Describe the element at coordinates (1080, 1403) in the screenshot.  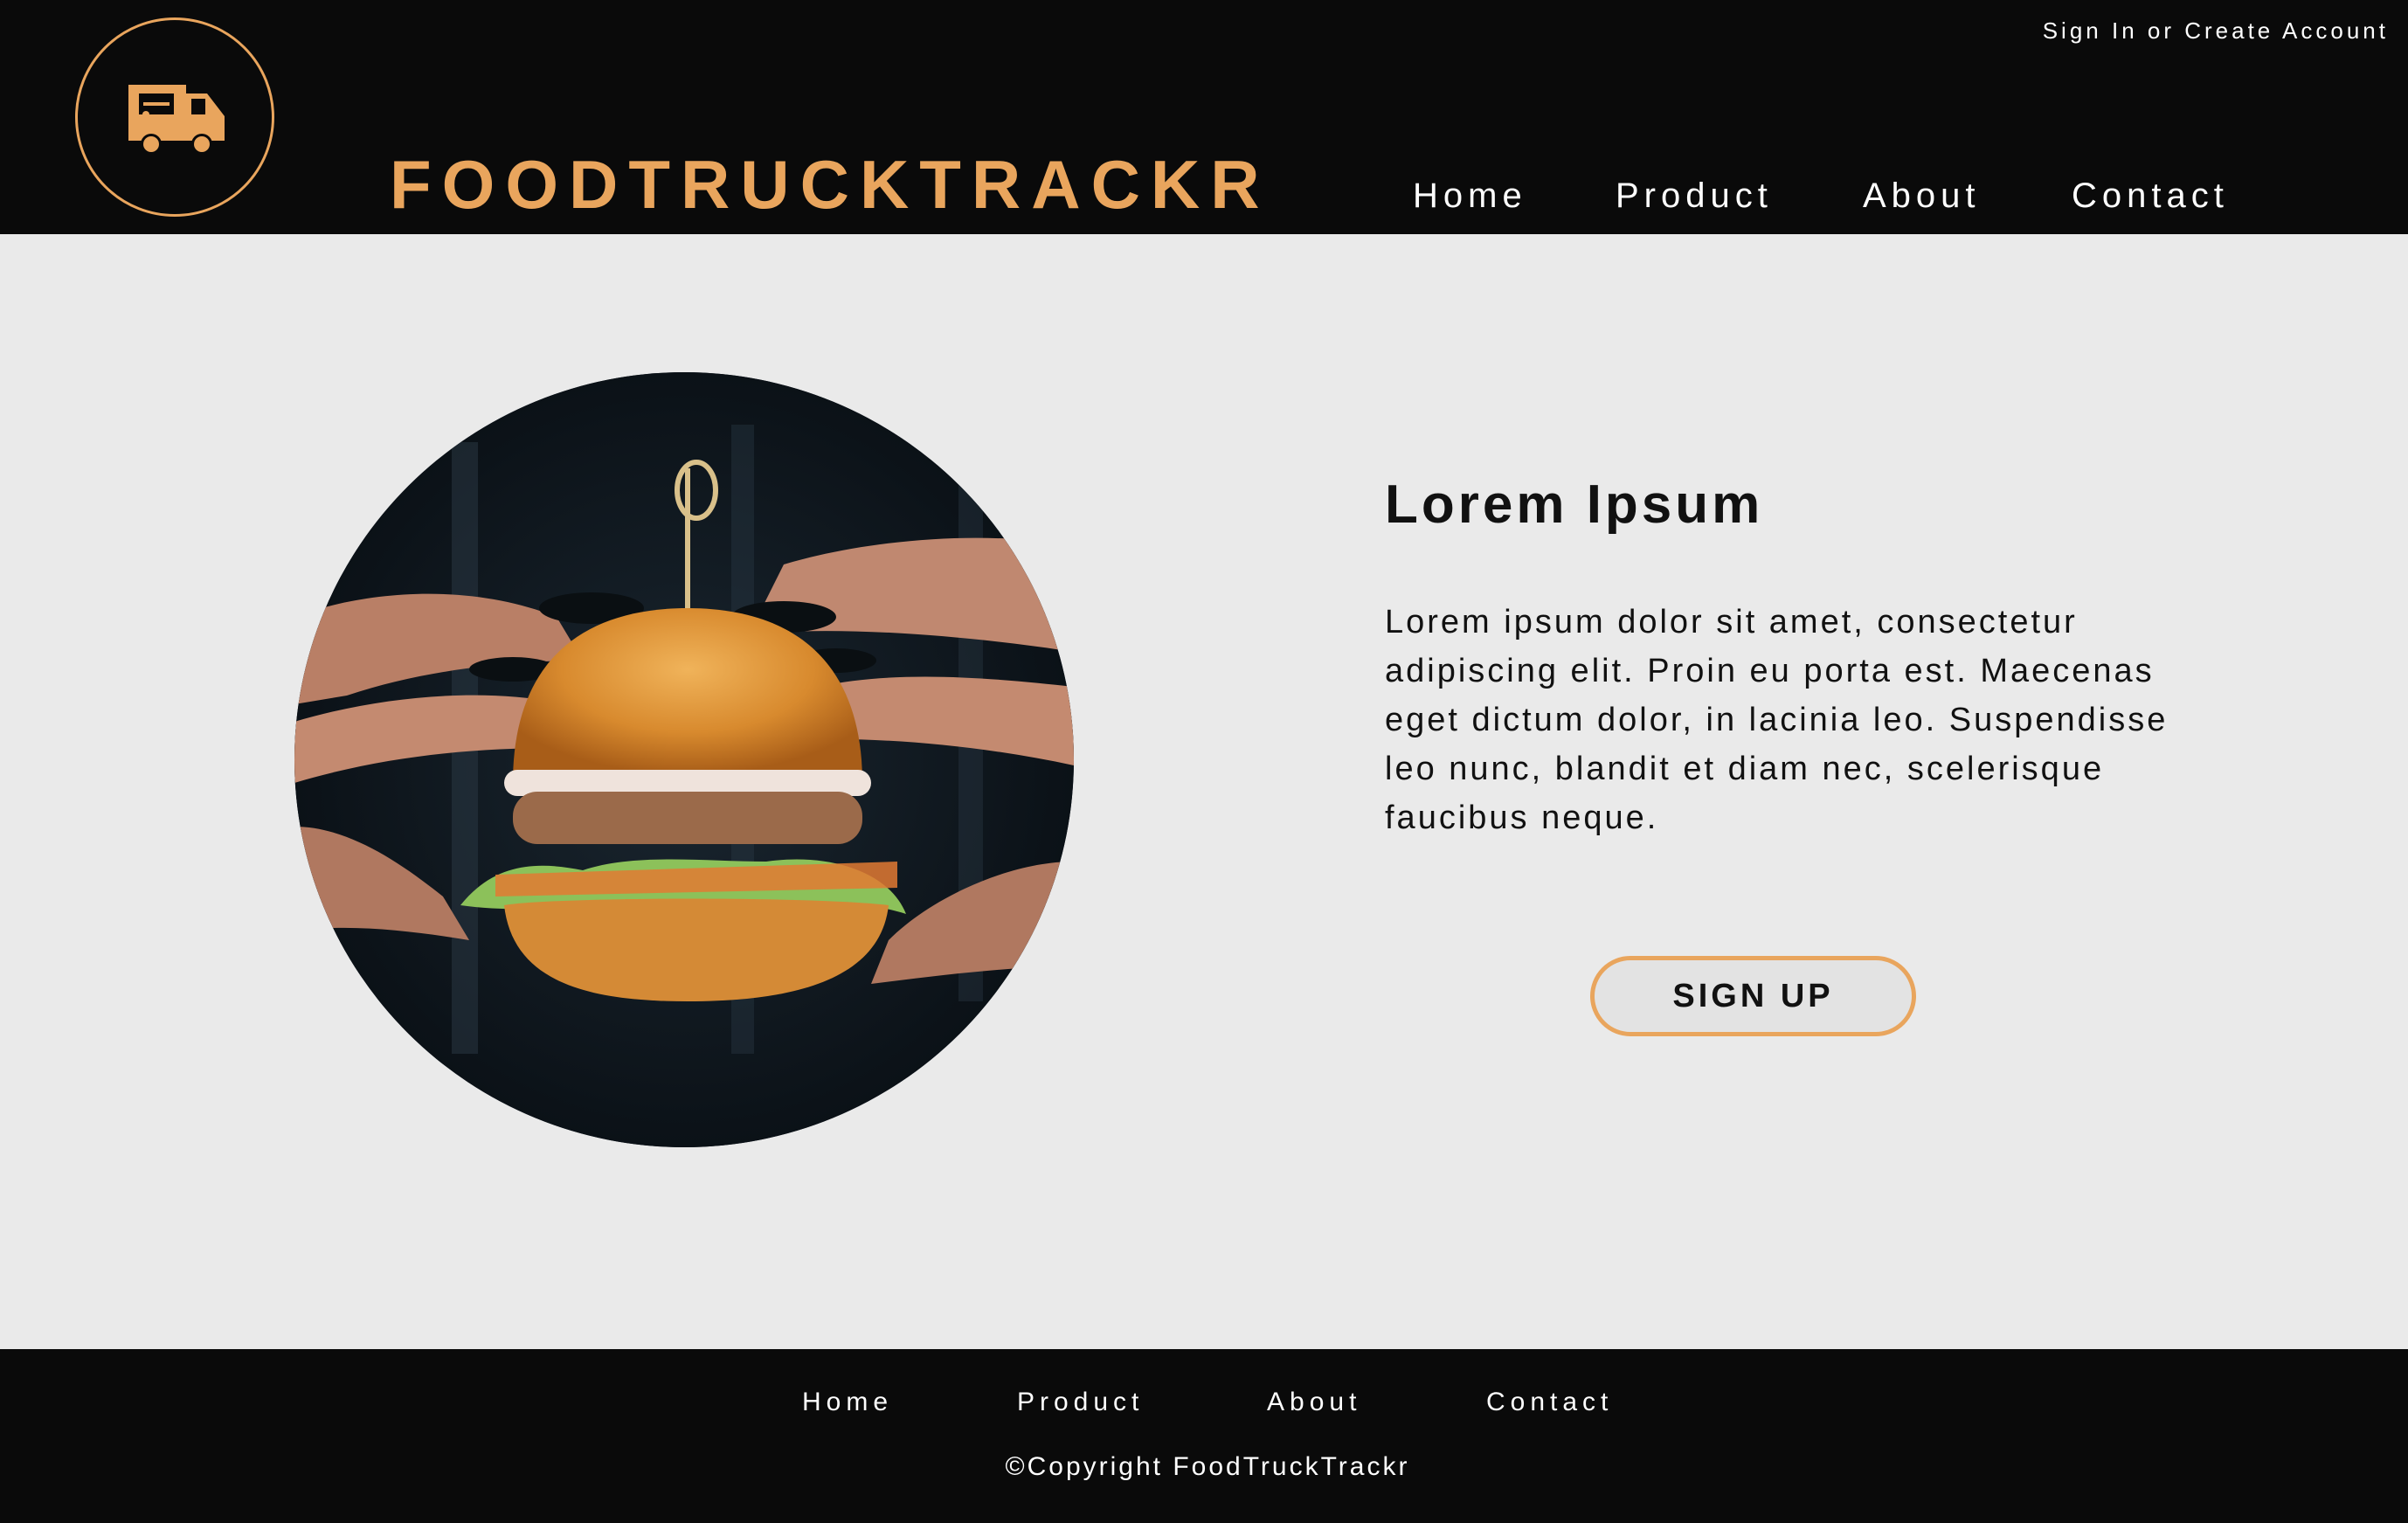
I see `footer-nav-product: Product` at that location.